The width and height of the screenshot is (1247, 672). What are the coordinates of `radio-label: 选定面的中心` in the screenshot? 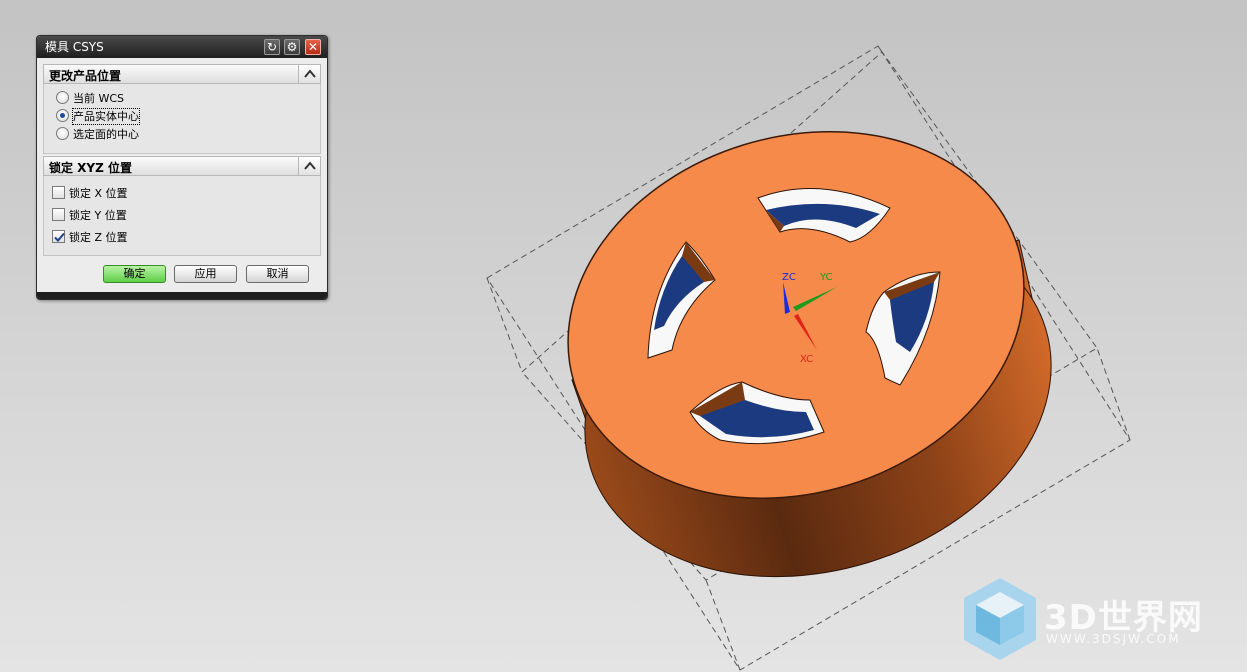 It's located at (106, 134).